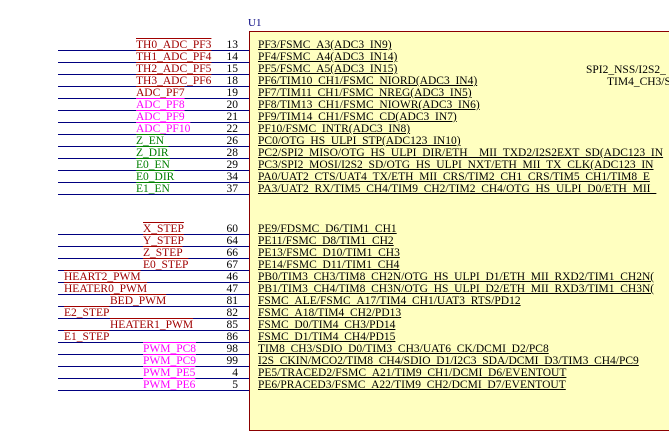 The width and height of the screenshot is (669, 431). Describe the element at coordinates (152, 325) in the screenshot. I see `net-label: HEATER1_PWM` at that location.